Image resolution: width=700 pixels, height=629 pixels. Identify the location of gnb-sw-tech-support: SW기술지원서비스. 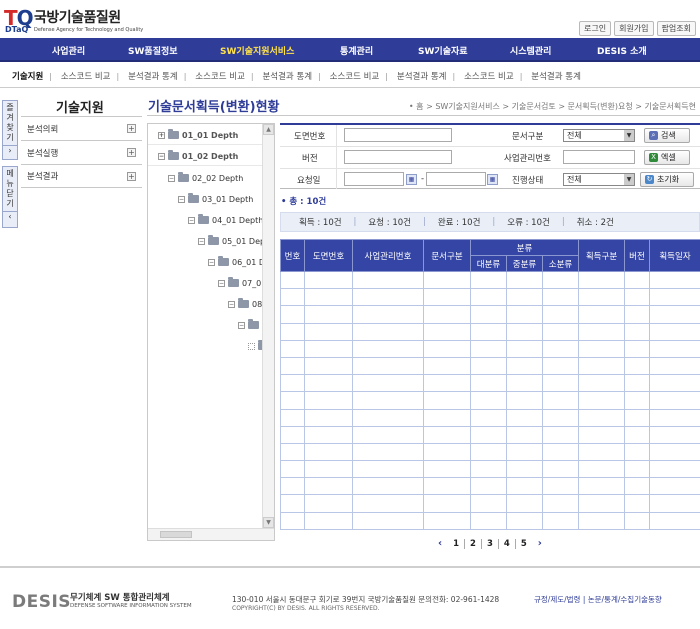
(257, 50).